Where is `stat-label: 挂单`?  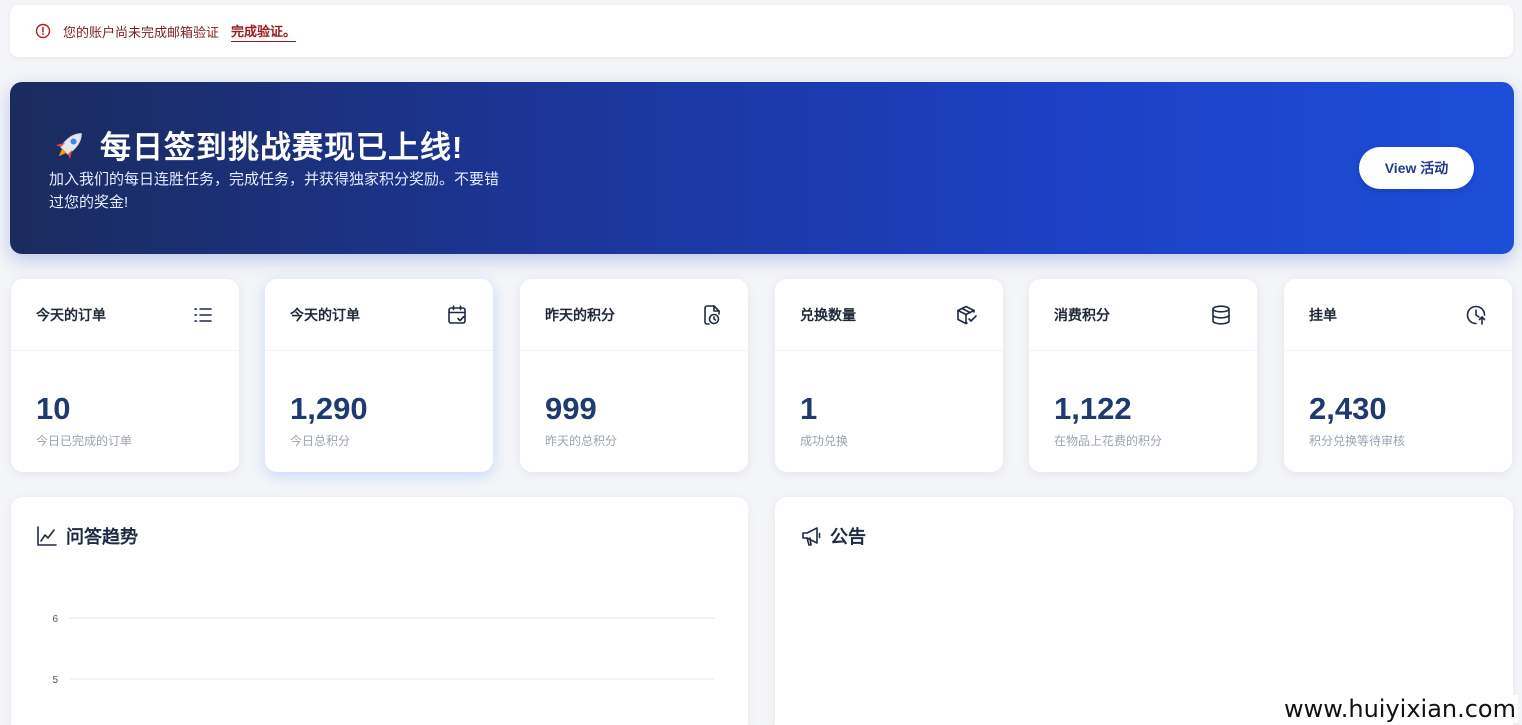
stat-label: 挂单 is located at coordinates (1323, 314).